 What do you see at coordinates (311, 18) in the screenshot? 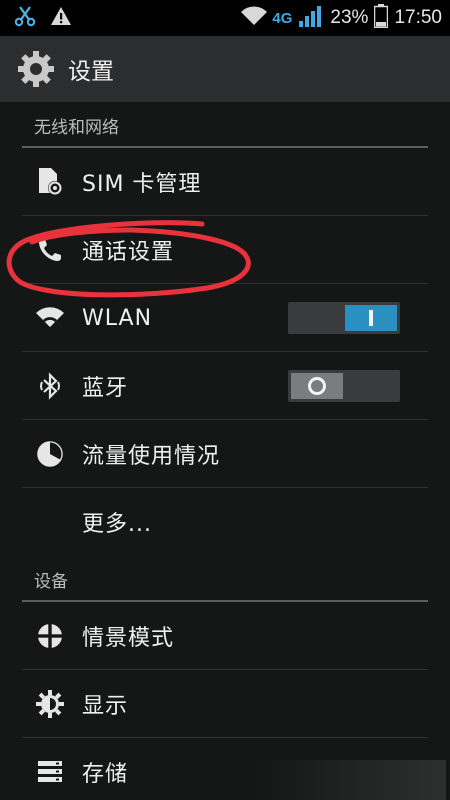
I see `signal-icon` at bounding box center [311, 18].